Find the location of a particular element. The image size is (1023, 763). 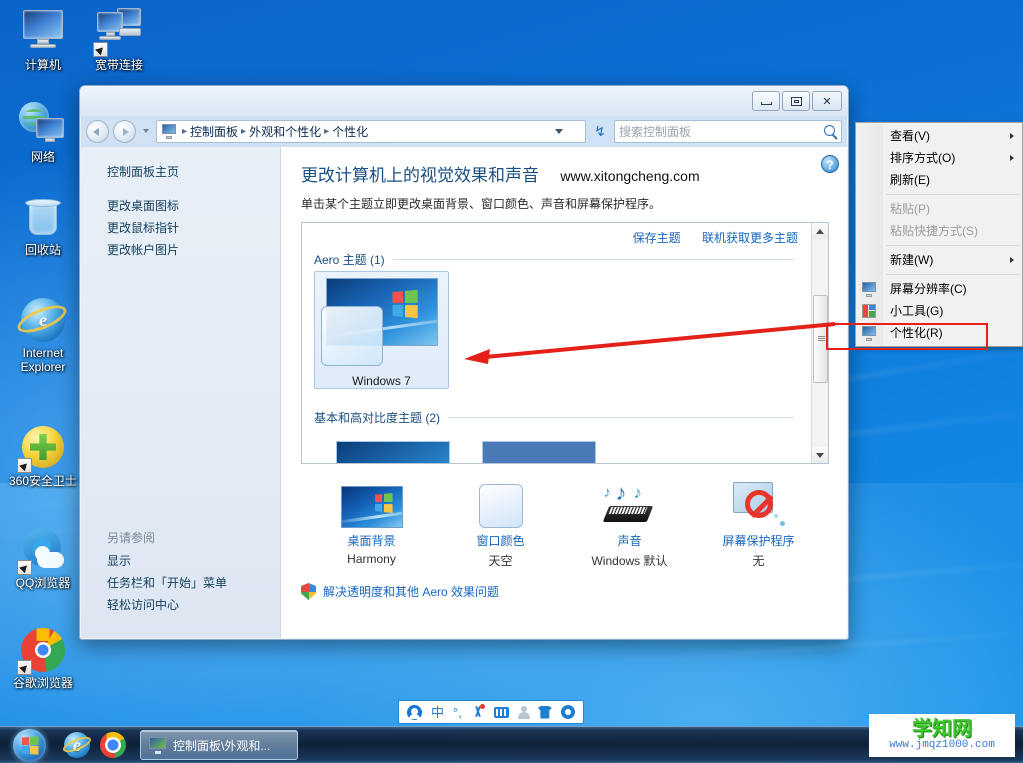

setting-label: 桌面背景 is located at coordinates (371, 540).